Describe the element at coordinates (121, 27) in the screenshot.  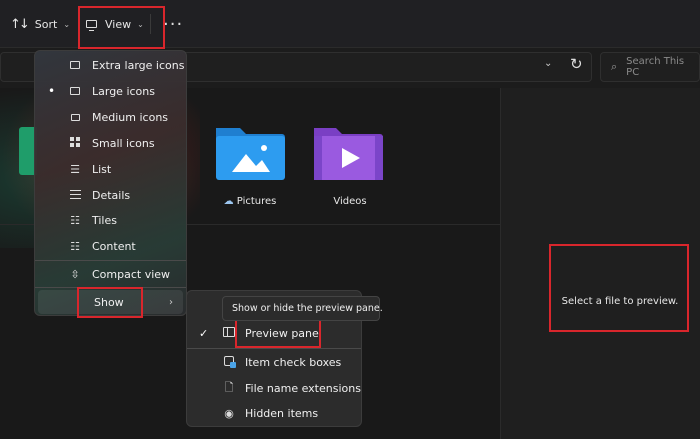
I see `view-button-highlight` at that location.